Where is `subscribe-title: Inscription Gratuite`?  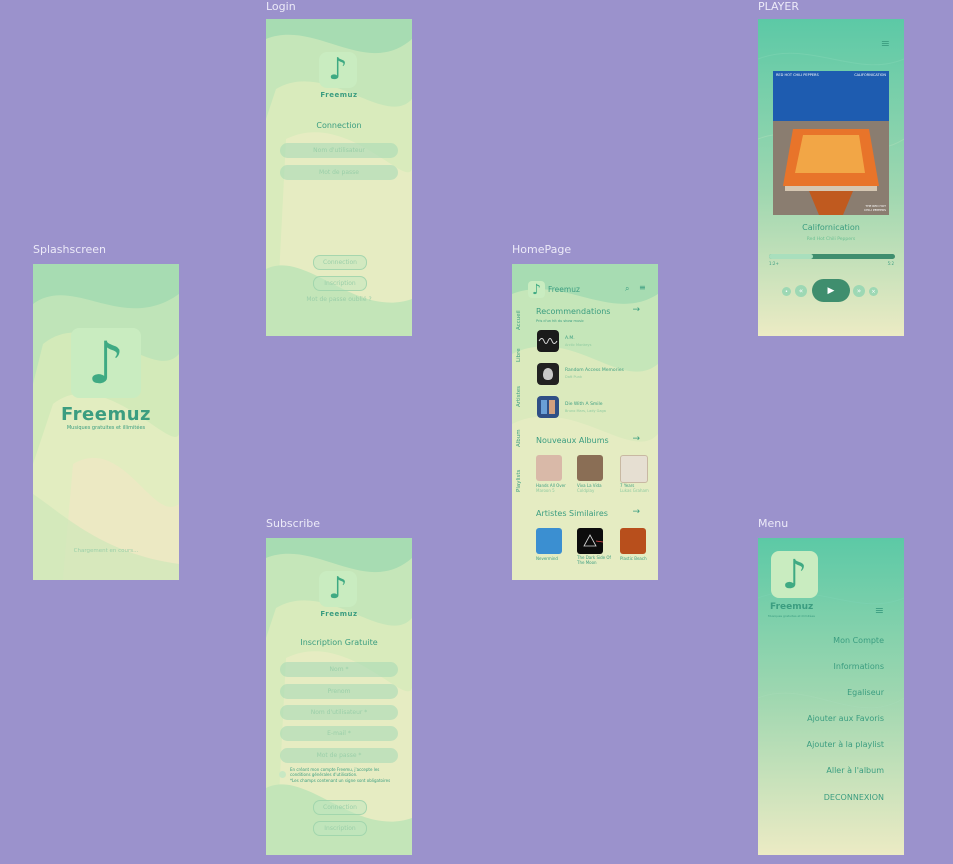 subscribe-title: Inscription Gratuite is located at coordinates (339, 642).